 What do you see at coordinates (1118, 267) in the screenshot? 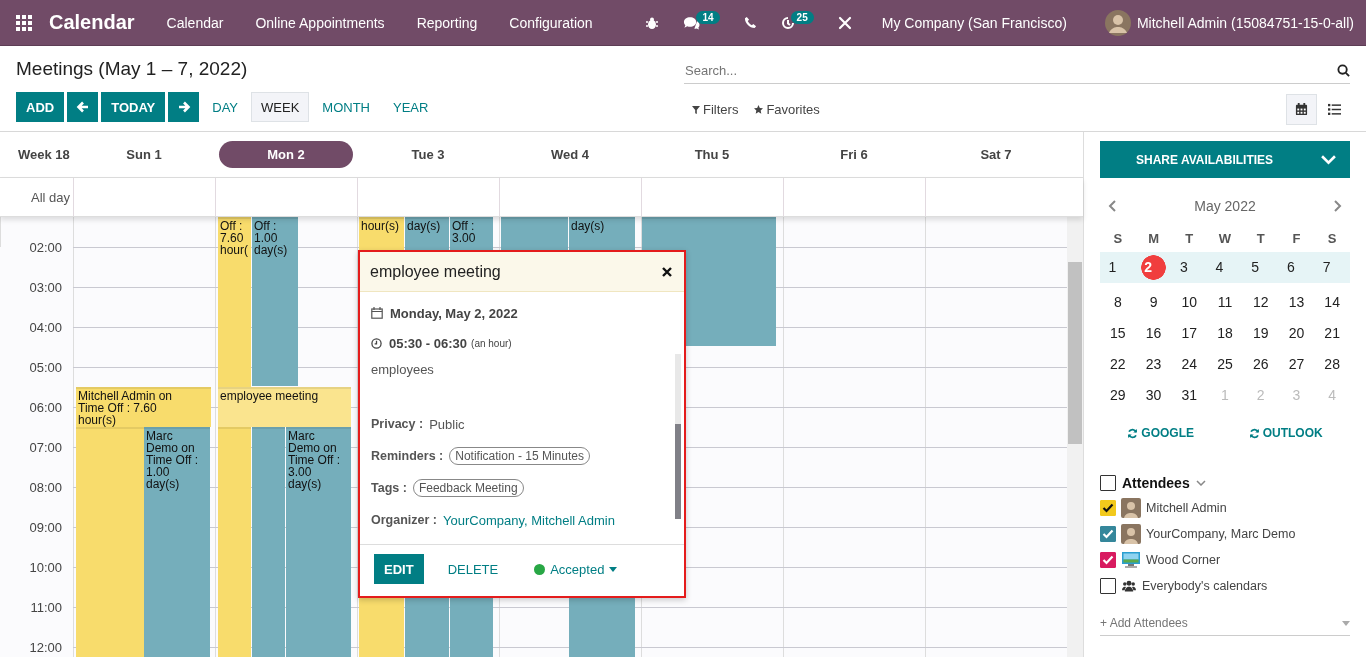
I see `calendar-day: 1` at bounding box center [1118, 267].